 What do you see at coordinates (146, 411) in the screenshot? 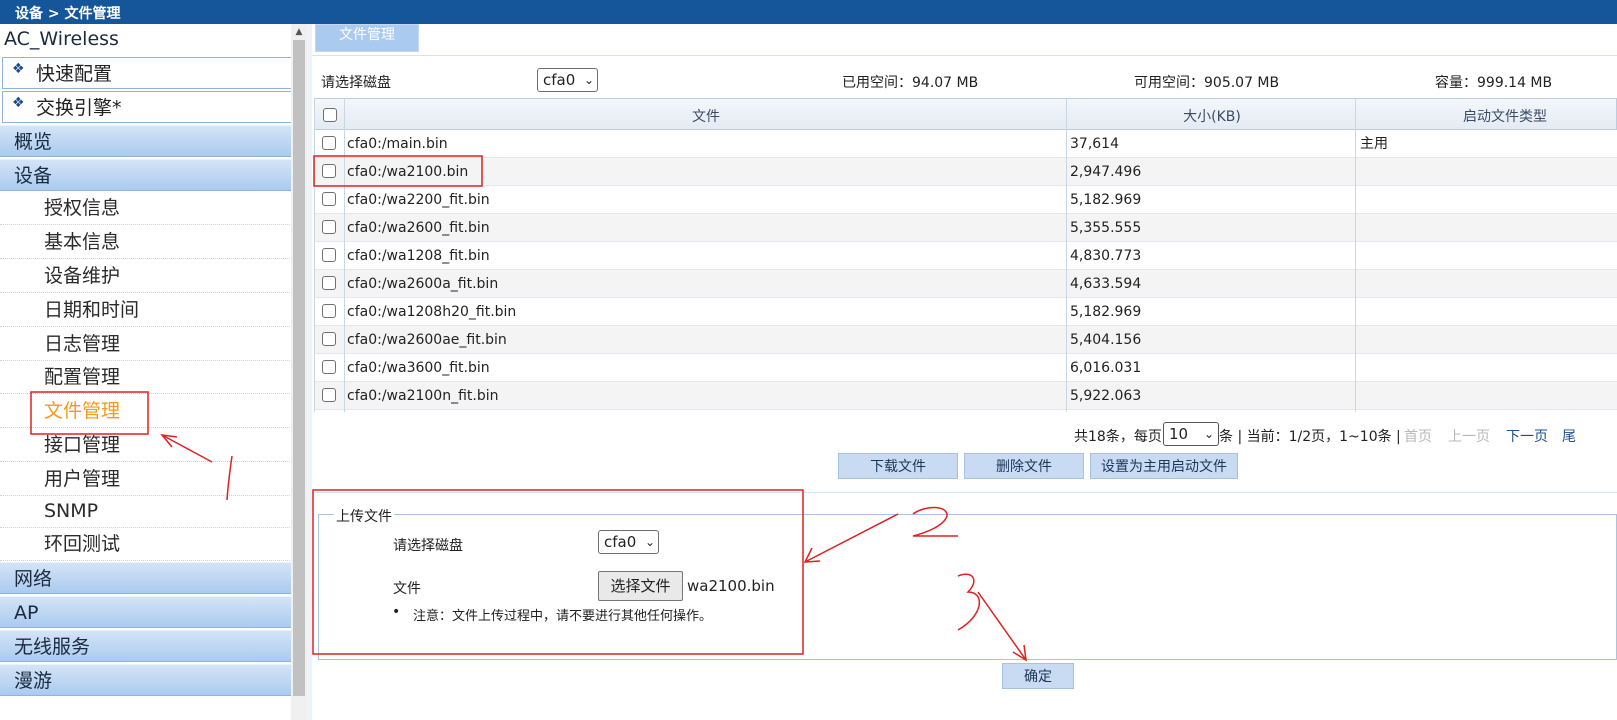
I see `sidebar-item-file-management: 文件管理` at bounding box center [146, 411].